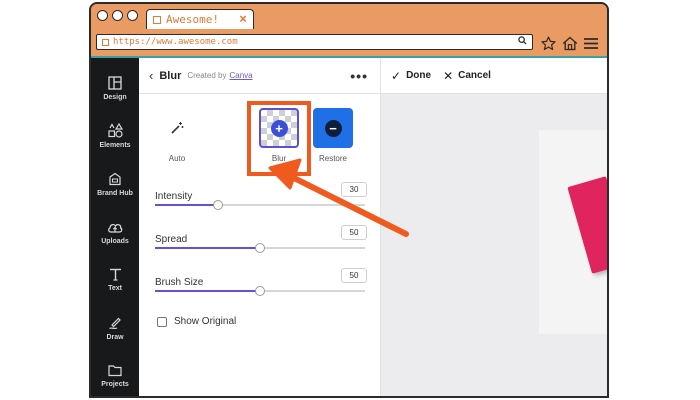 The height and width of the screenshot is (400, 700). I want to click on annotation-arrow, so click(338, 197).